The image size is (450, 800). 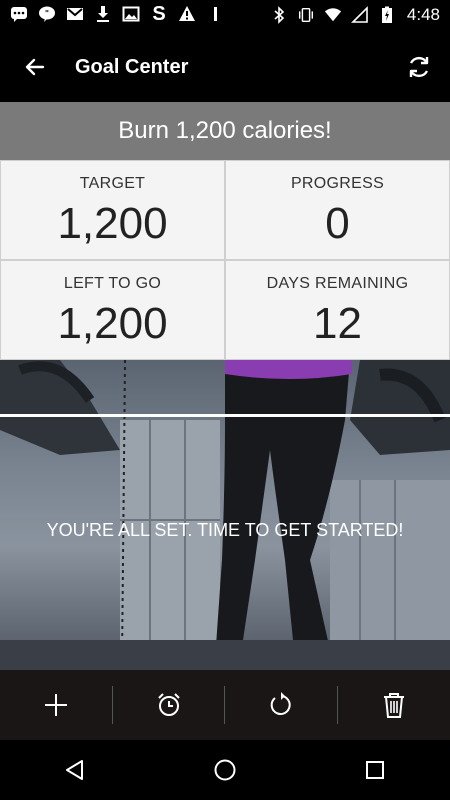 I want to click on nav-recents-button, so click(x=375, y=770).